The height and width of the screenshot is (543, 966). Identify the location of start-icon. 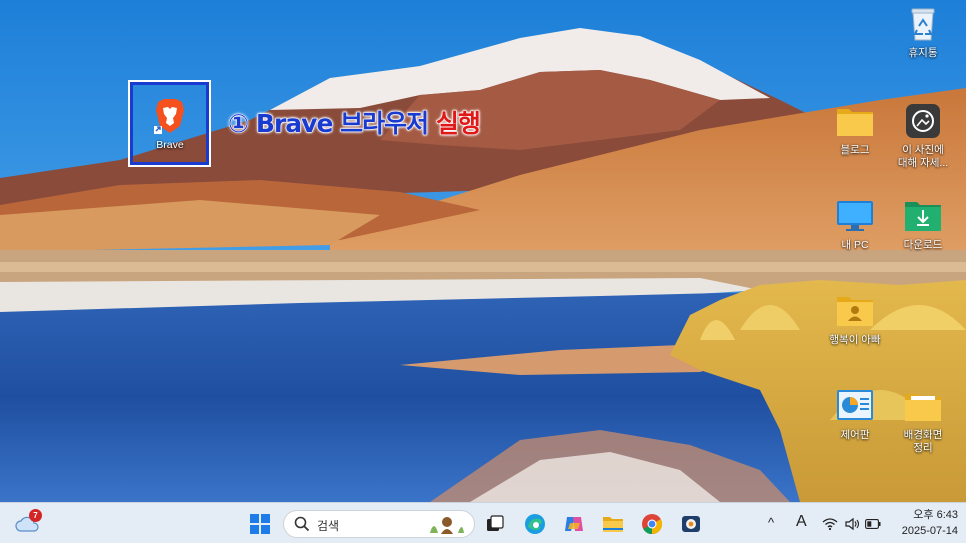
(260, 524).